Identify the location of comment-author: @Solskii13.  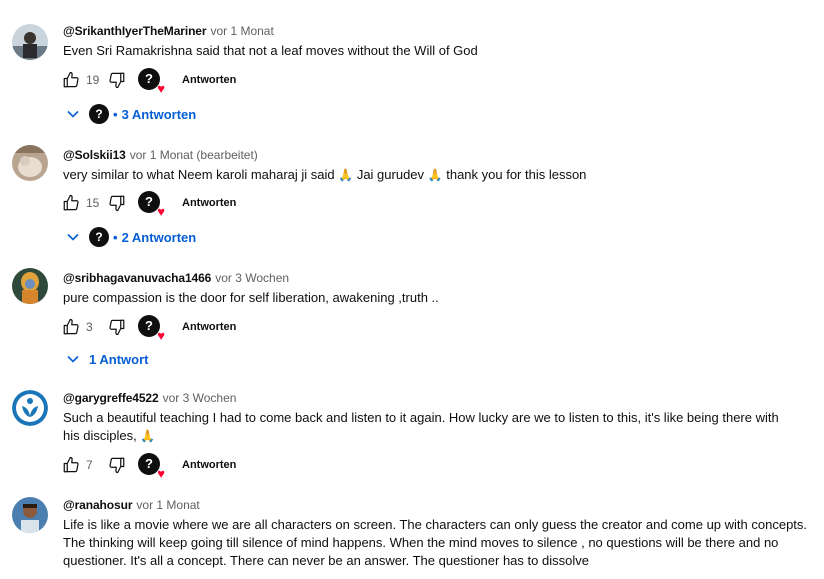
(94, 155).